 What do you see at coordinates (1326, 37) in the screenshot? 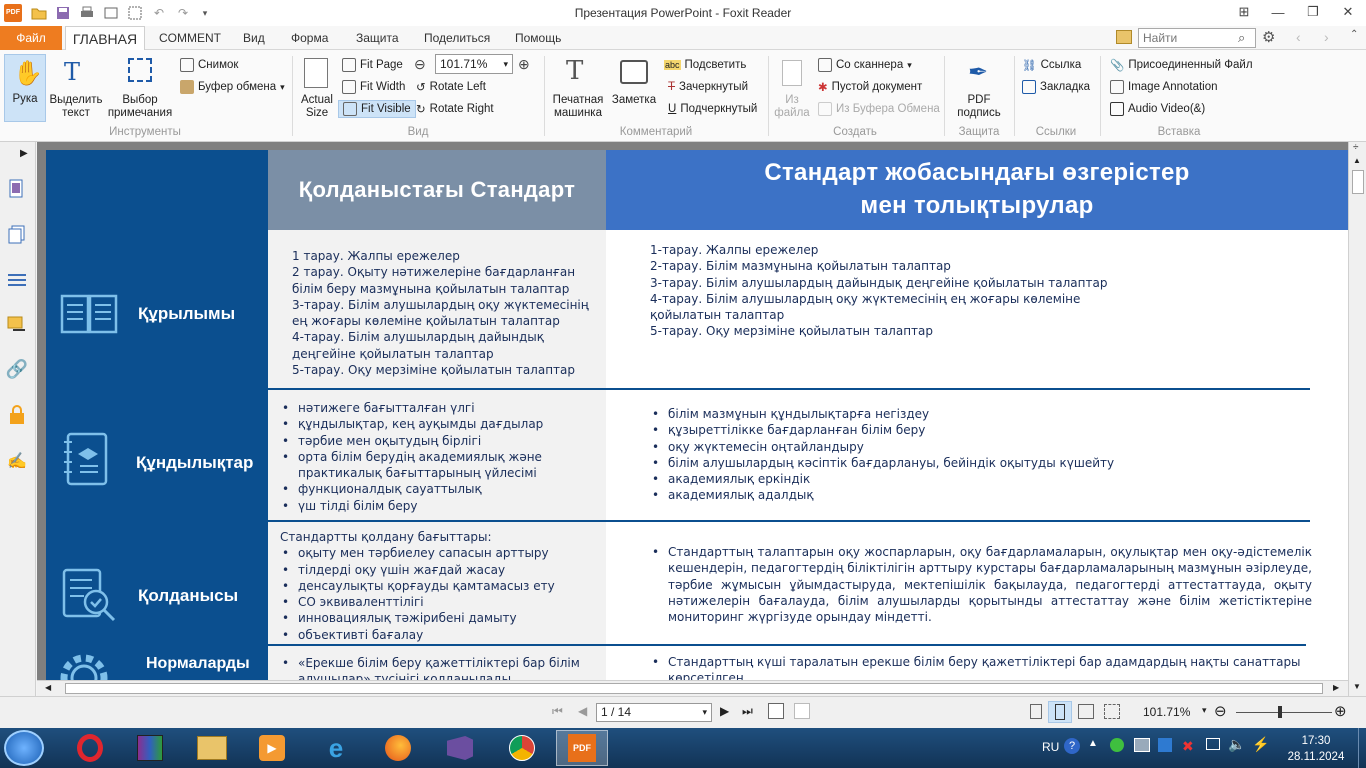
I see `nav-forward-icon: ›` at bounding box center [1326, 37].